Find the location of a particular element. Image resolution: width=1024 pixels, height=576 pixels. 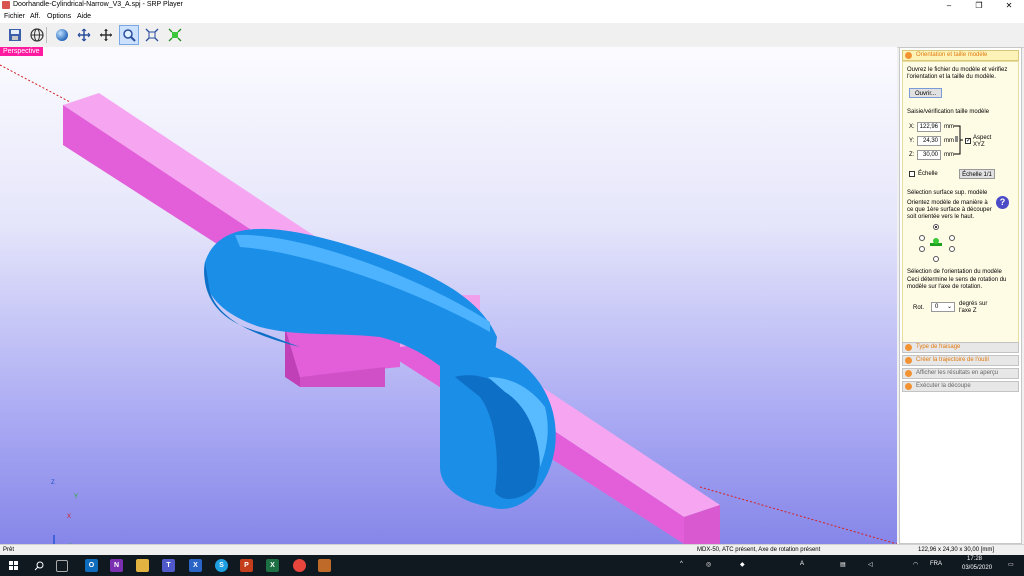

move-icon is located at coordinates (106, 35).